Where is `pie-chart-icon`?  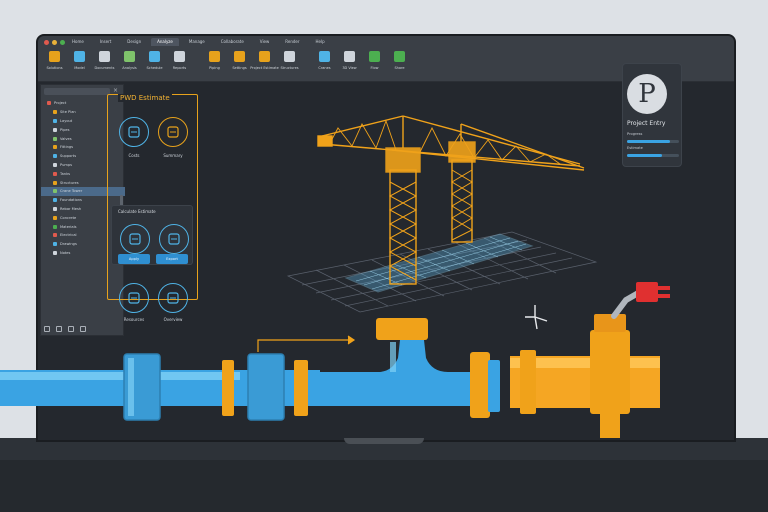
pie-chart-icon is located at coordinates (134, 298).